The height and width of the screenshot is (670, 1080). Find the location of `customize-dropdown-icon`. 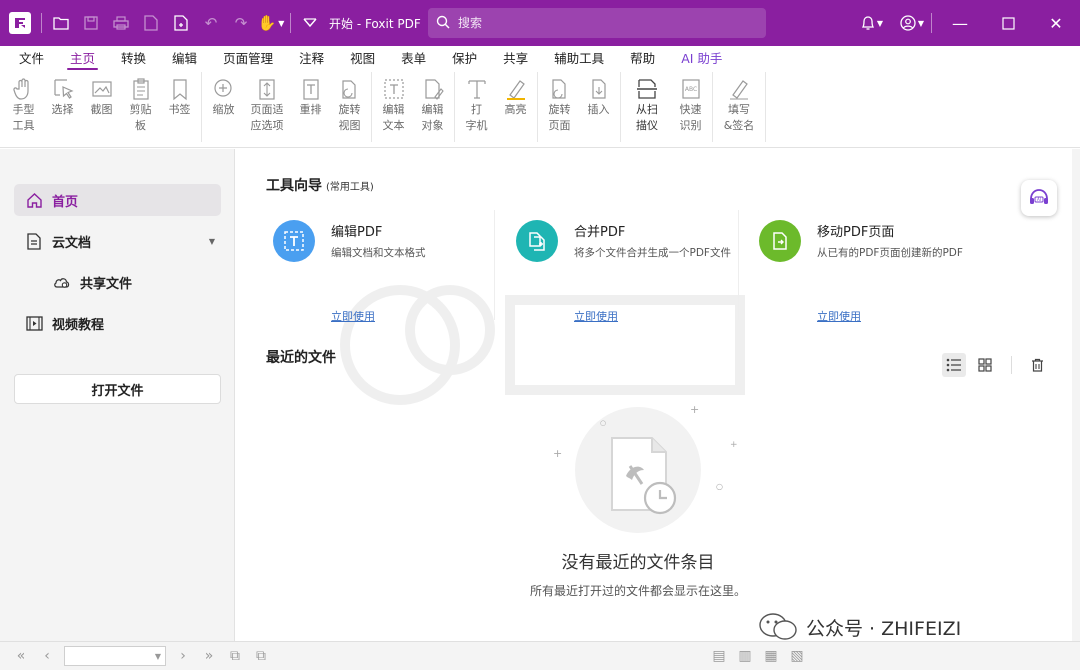

customize-dropdown-icon is located at coordinates (310, 23).